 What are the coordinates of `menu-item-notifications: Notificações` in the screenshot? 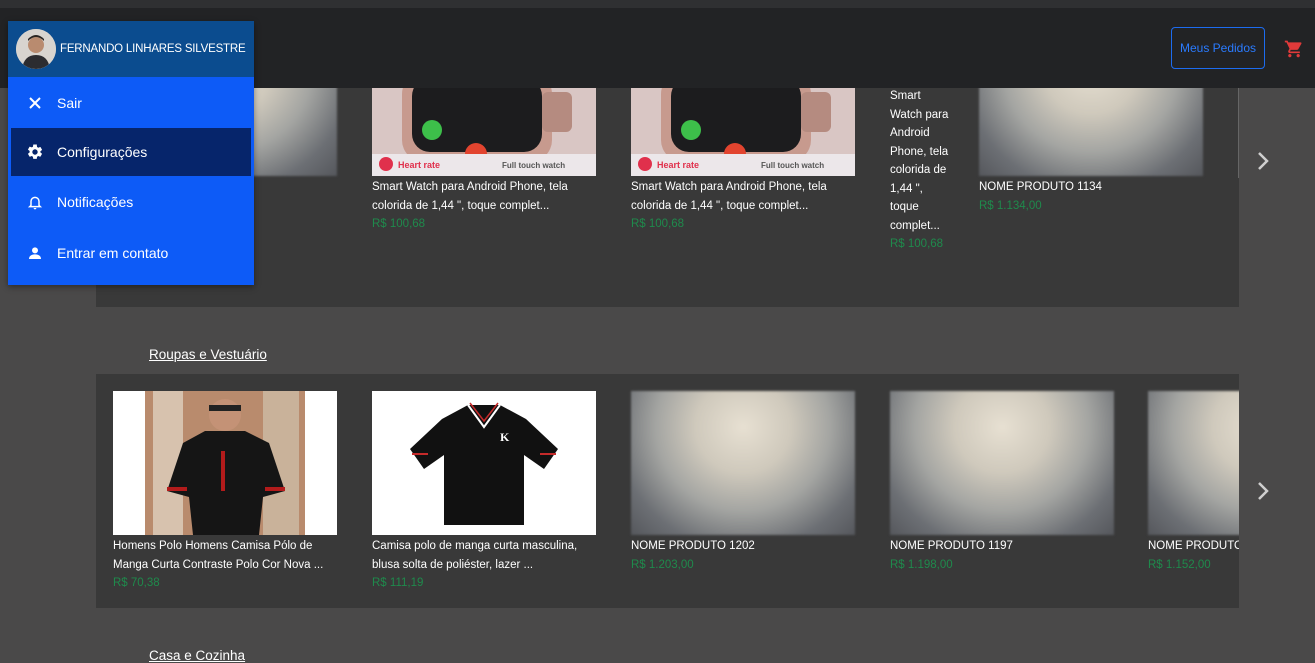 It's located at (131, 201).